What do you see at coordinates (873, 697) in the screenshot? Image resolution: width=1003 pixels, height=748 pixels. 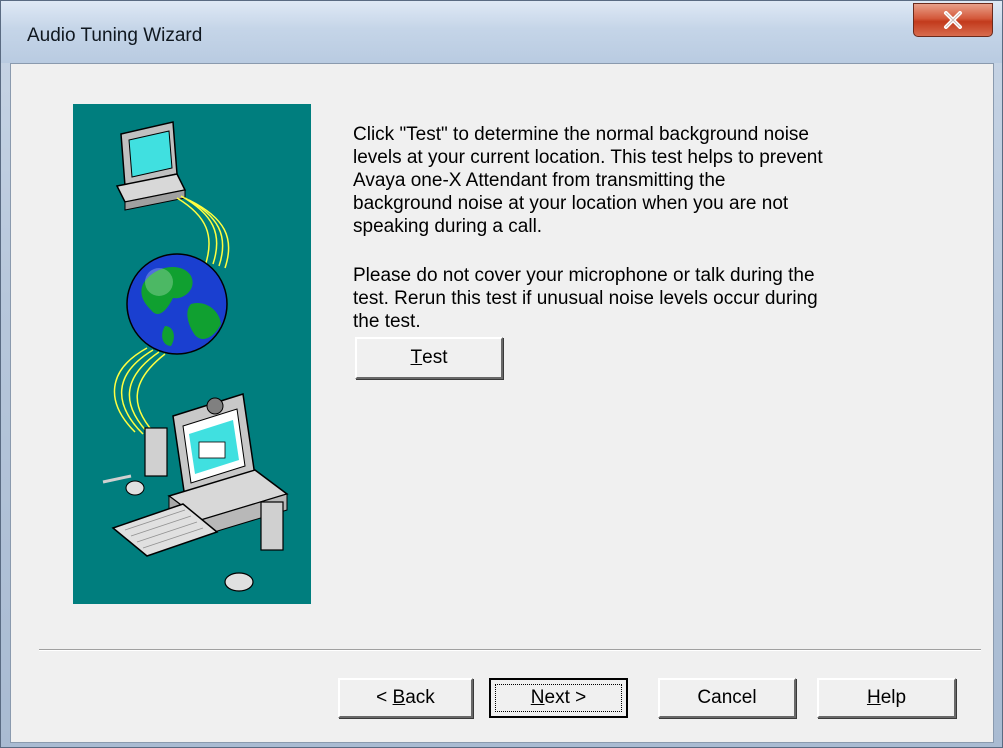 I see `help-button-mnemonic: H` at bounding box center [873, 697].